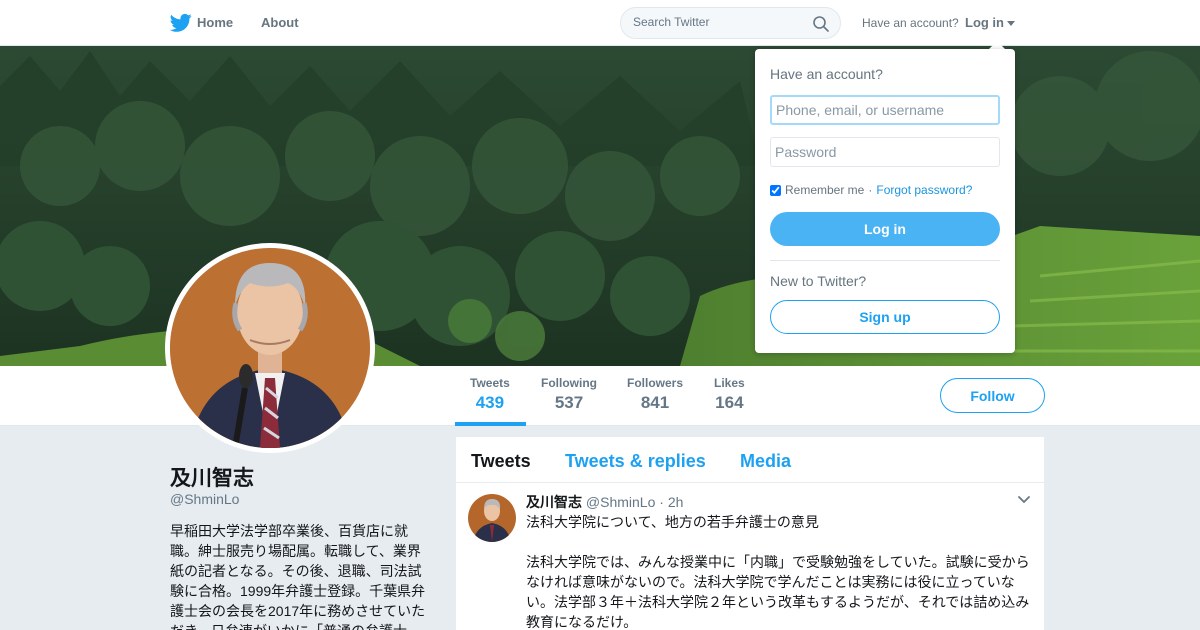 This screenshot has height=630, width=1200. I want to click on login-menu-label: Log in, so click(984, 22).